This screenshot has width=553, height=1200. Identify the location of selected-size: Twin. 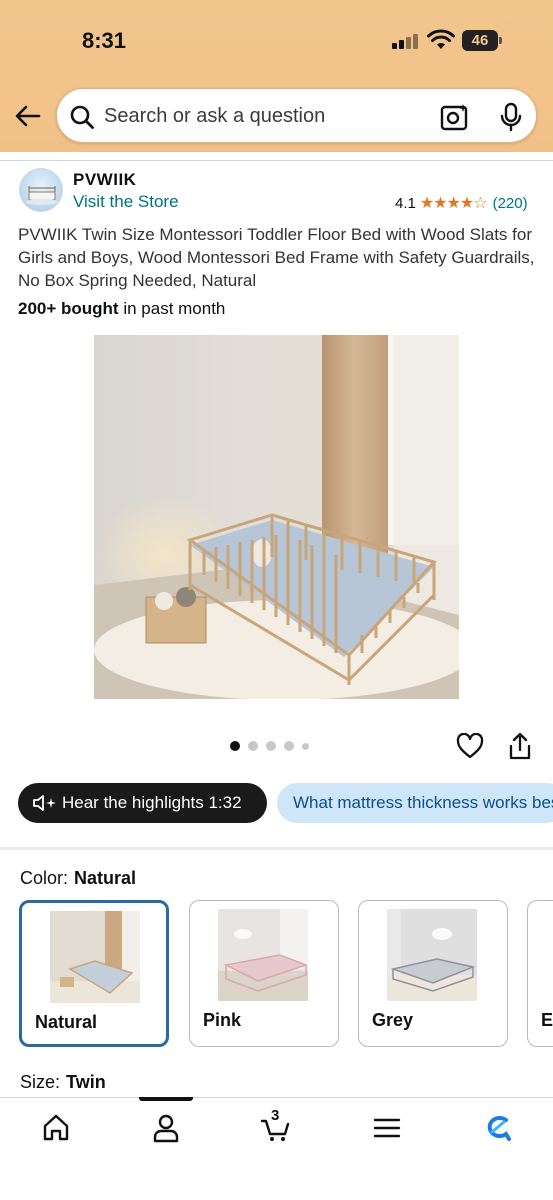
(86, 1082).